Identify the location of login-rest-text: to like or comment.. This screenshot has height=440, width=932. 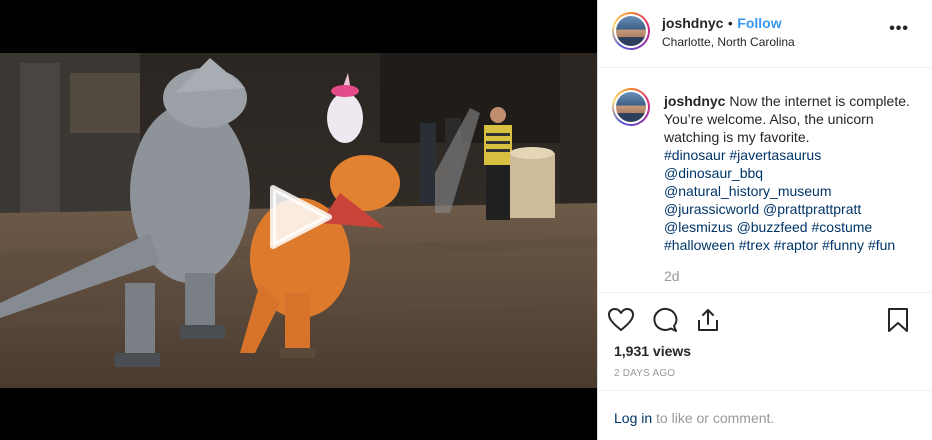
(713, 418).